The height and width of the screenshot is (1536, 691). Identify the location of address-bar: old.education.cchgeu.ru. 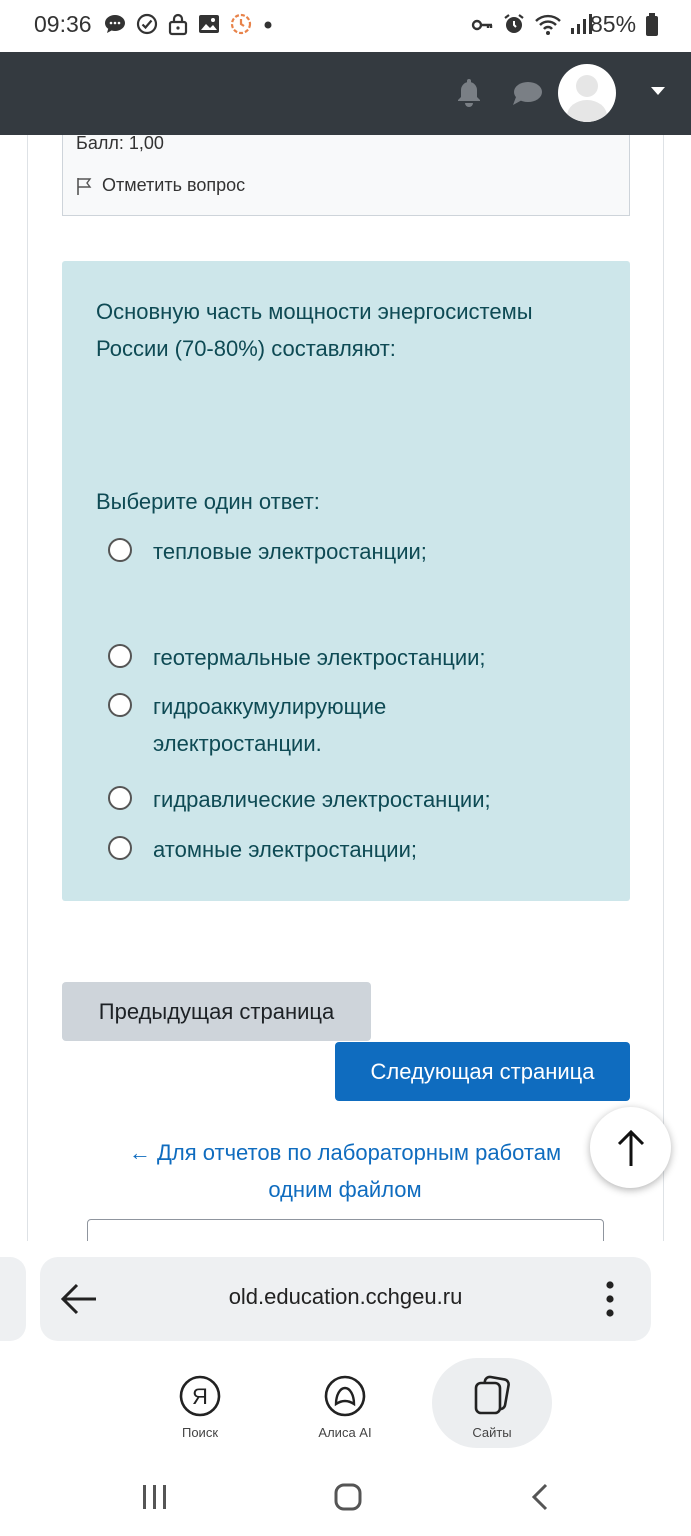
(345, 1299).